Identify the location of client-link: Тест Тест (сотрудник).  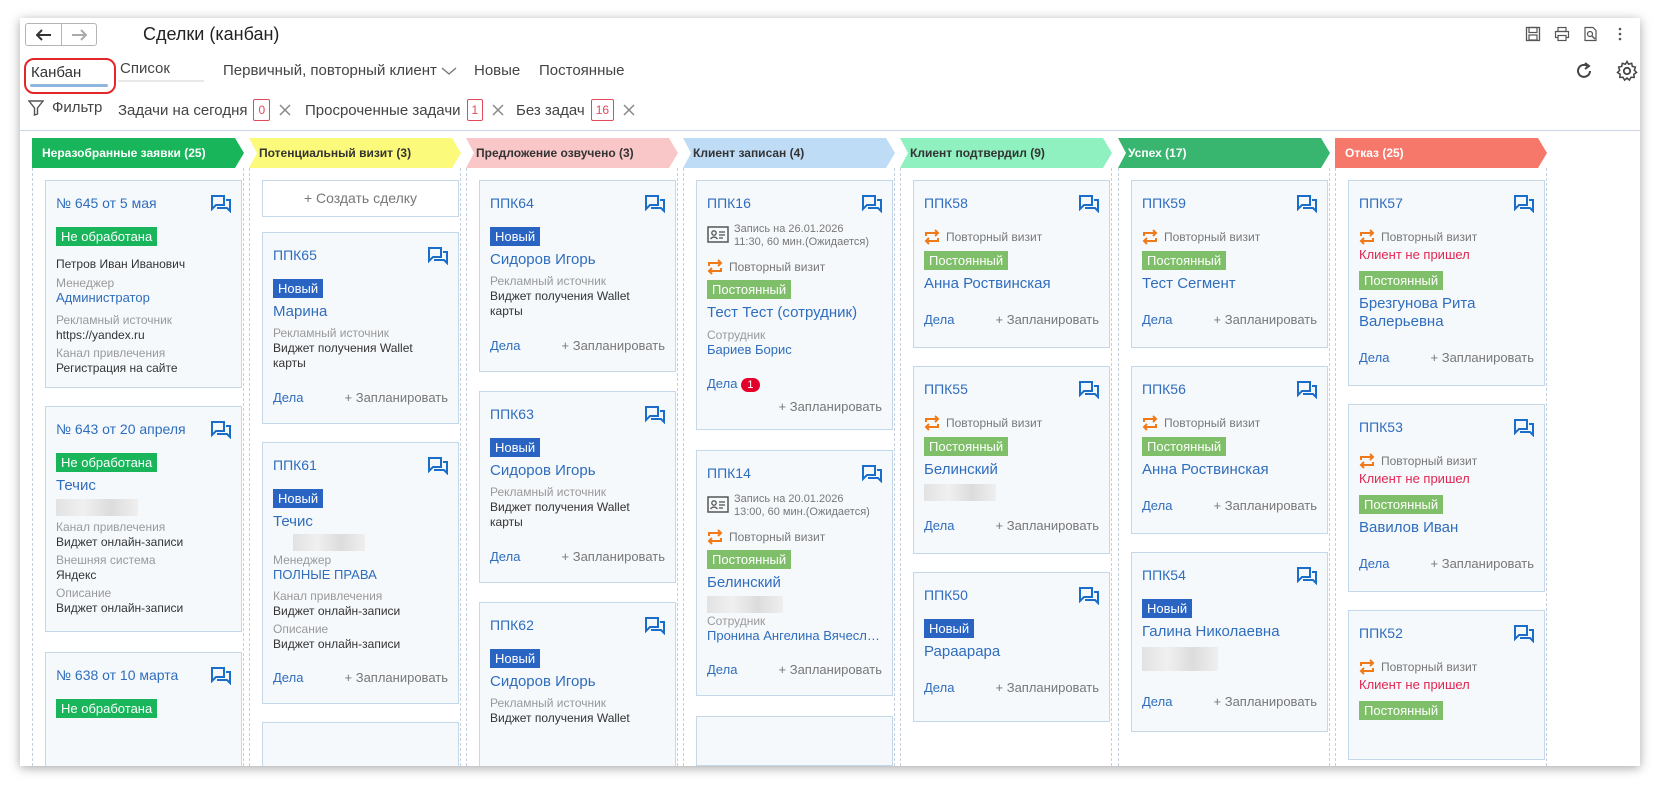
(797, 313).